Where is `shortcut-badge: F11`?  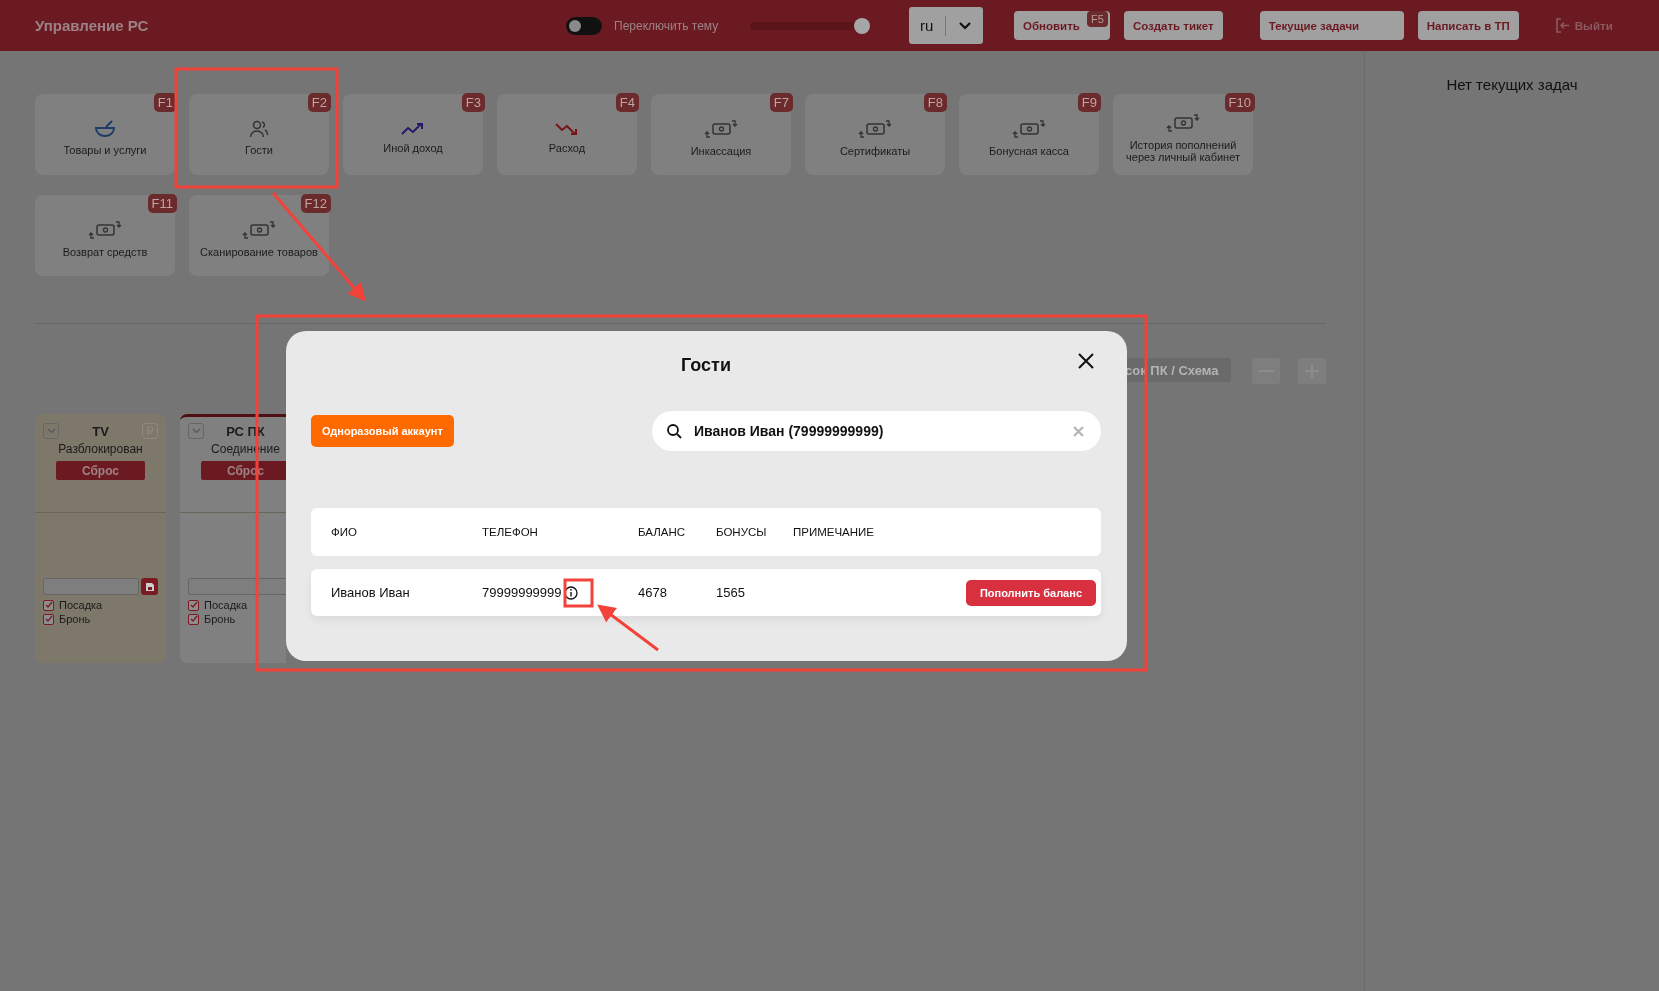 shortcut-badge: F11 is located at coordinates (162, 203).